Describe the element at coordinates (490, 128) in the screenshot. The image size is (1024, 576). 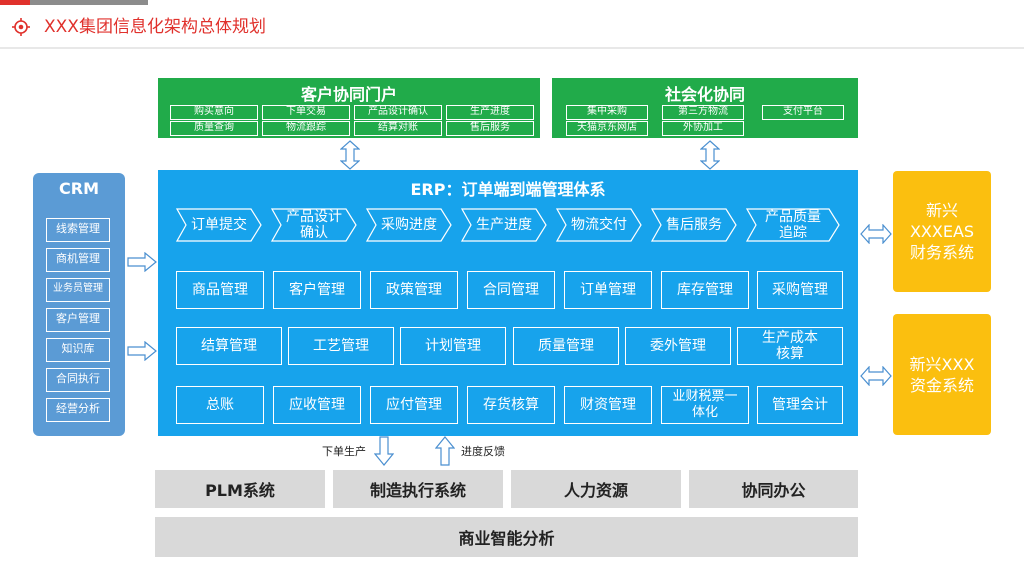
I see `portal-item: 售后服务` at that location.